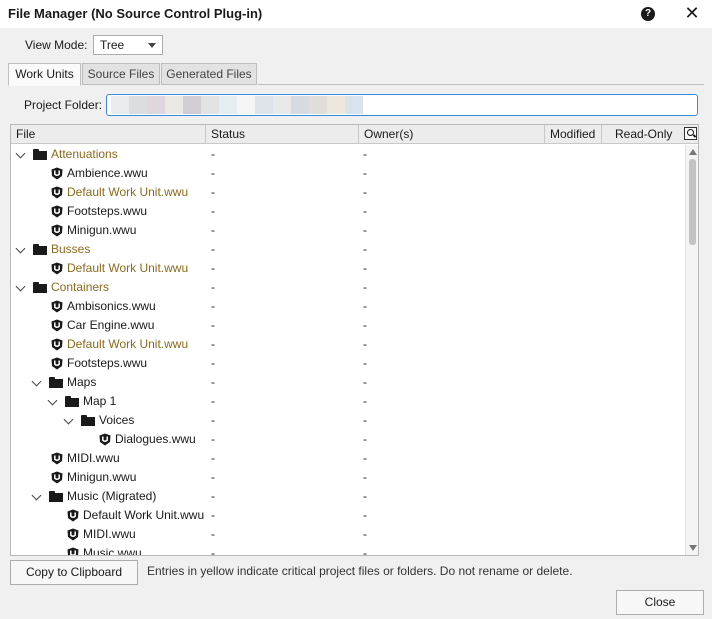 This screenshot has width=712, height=619. Describe the element at coordinates (348, 549) in the screenshot. I see `tree-file-row: Music.wwu - -` at that location.